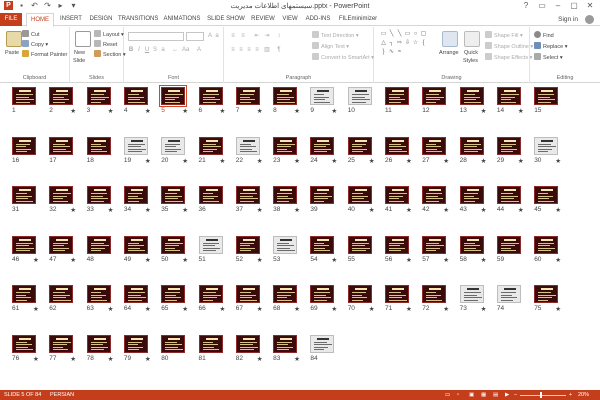  What do you see at coordinates (568, 19) in the screenshot?
I see `sign-in-link: Sign in` at bounding box center [568, 19].